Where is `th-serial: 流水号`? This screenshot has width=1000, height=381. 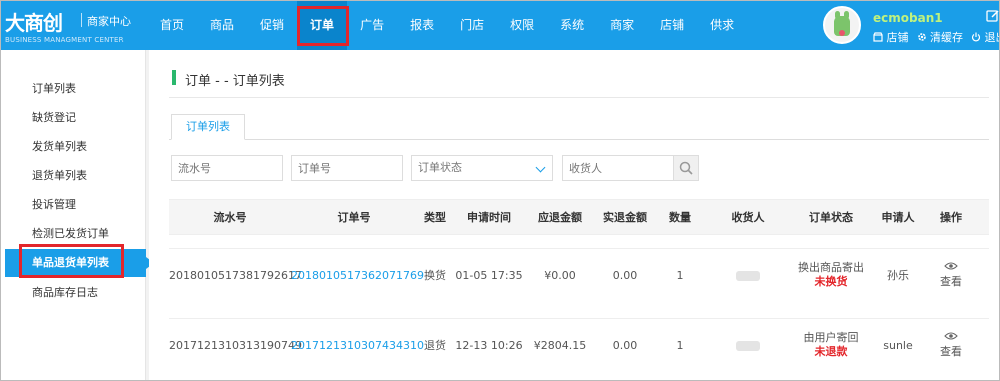
th-serial: 流水号 is located at coordinates (230, 217).